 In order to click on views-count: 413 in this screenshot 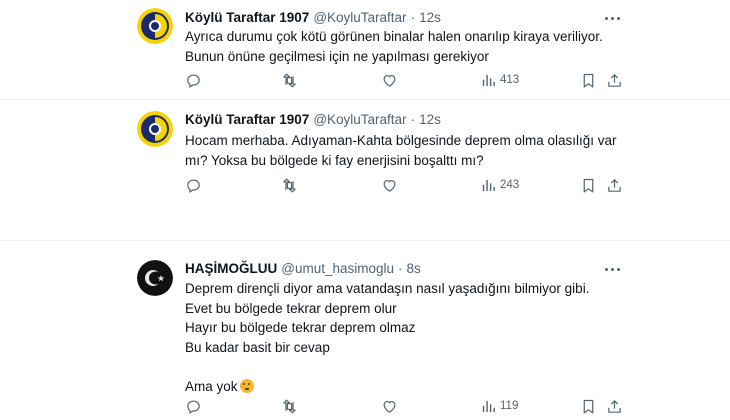, I will do `click(510, 80)`.